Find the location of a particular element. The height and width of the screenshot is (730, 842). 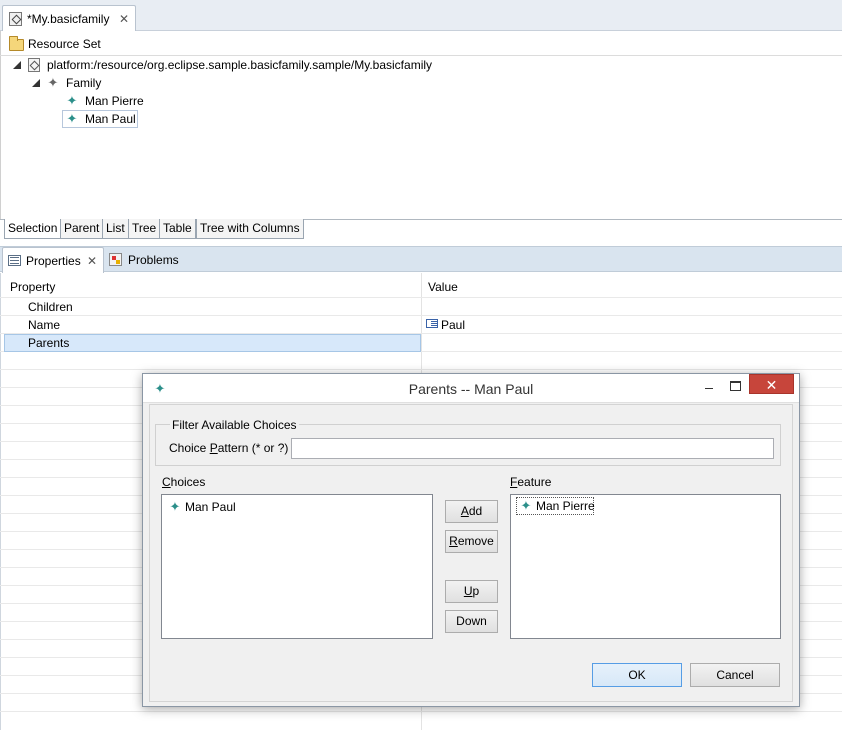

tab-problems: Problems is located at coordinates (146, 260).